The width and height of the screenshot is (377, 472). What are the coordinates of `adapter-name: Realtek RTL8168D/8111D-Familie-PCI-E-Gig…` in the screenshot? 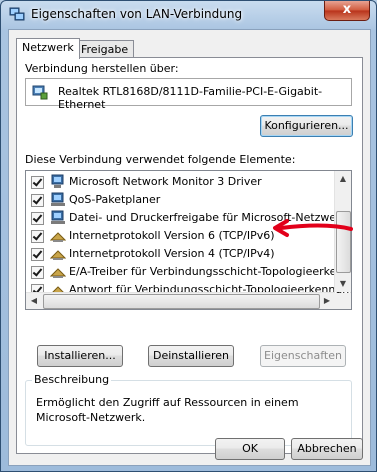 It's located at (190, 98).